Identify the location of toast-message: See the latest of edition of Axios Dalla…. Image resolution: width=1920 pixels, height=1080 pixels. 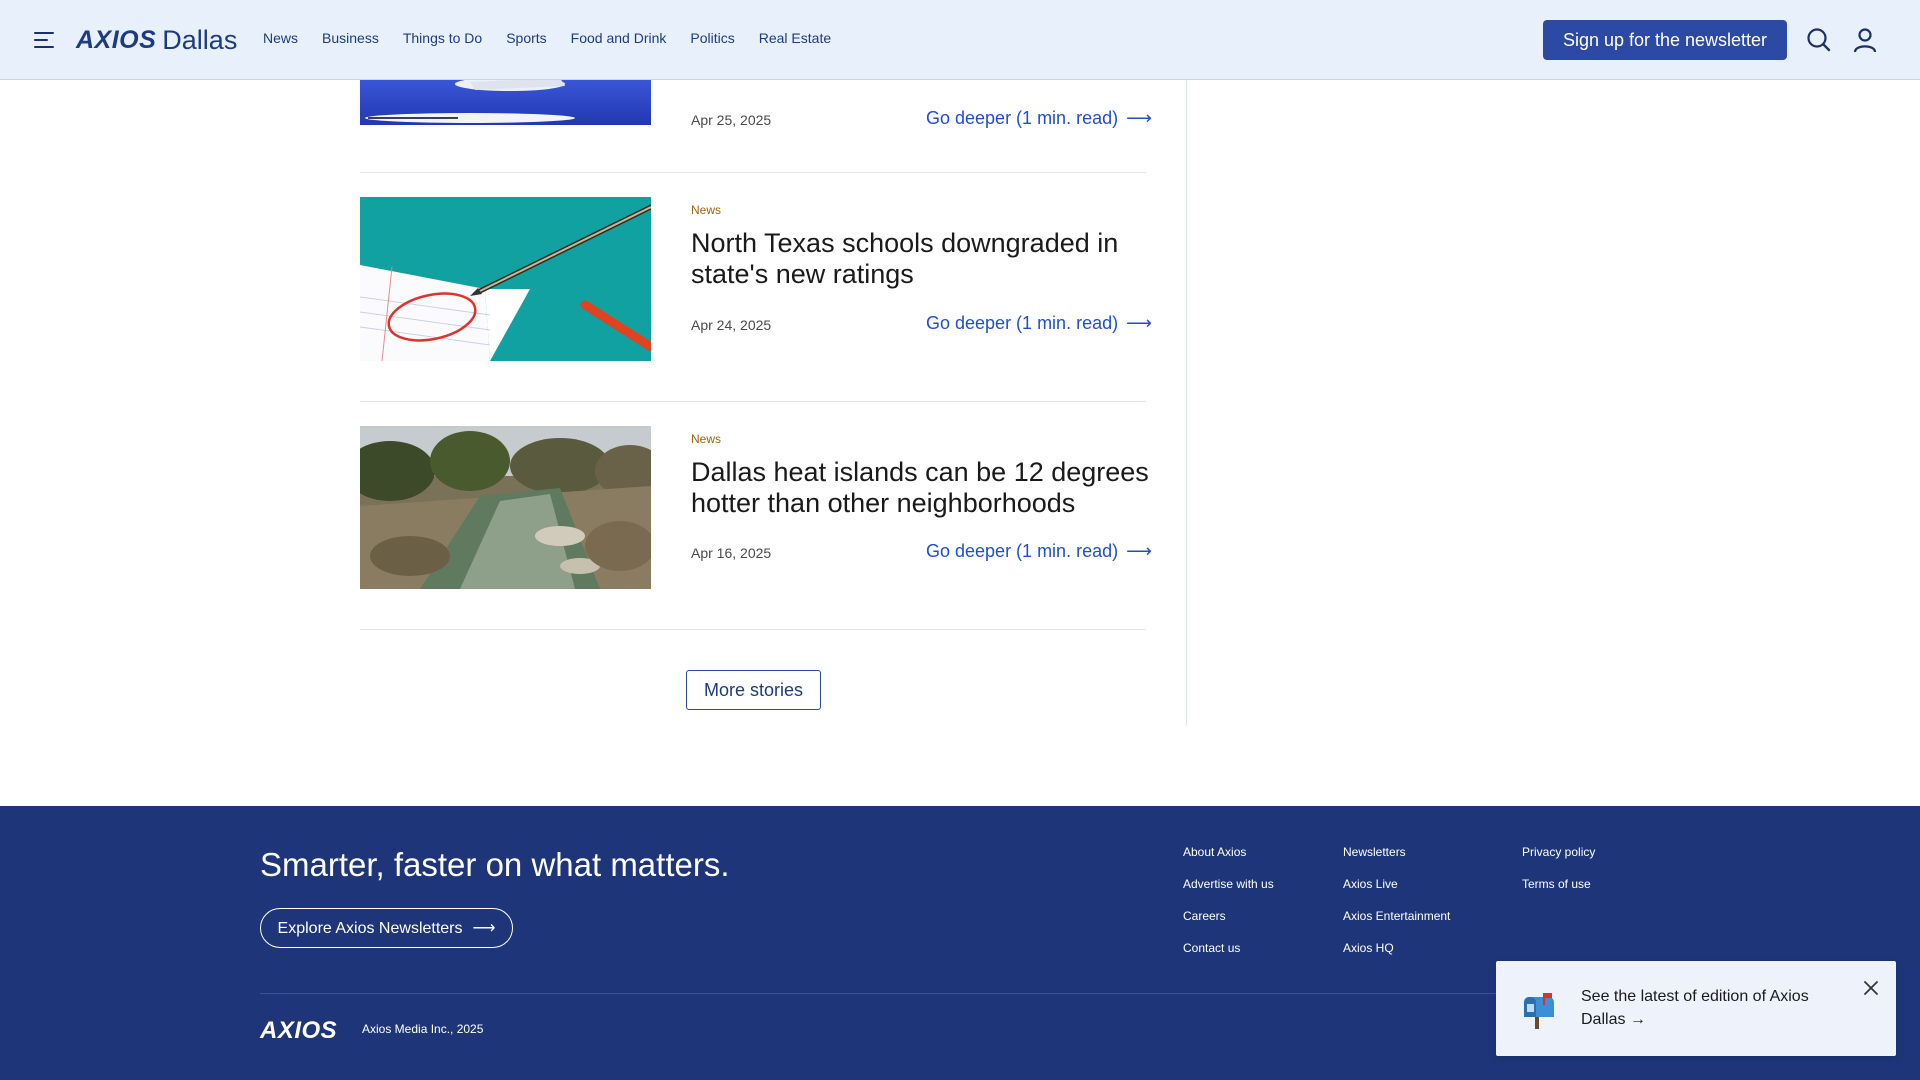
(1711, 1008).